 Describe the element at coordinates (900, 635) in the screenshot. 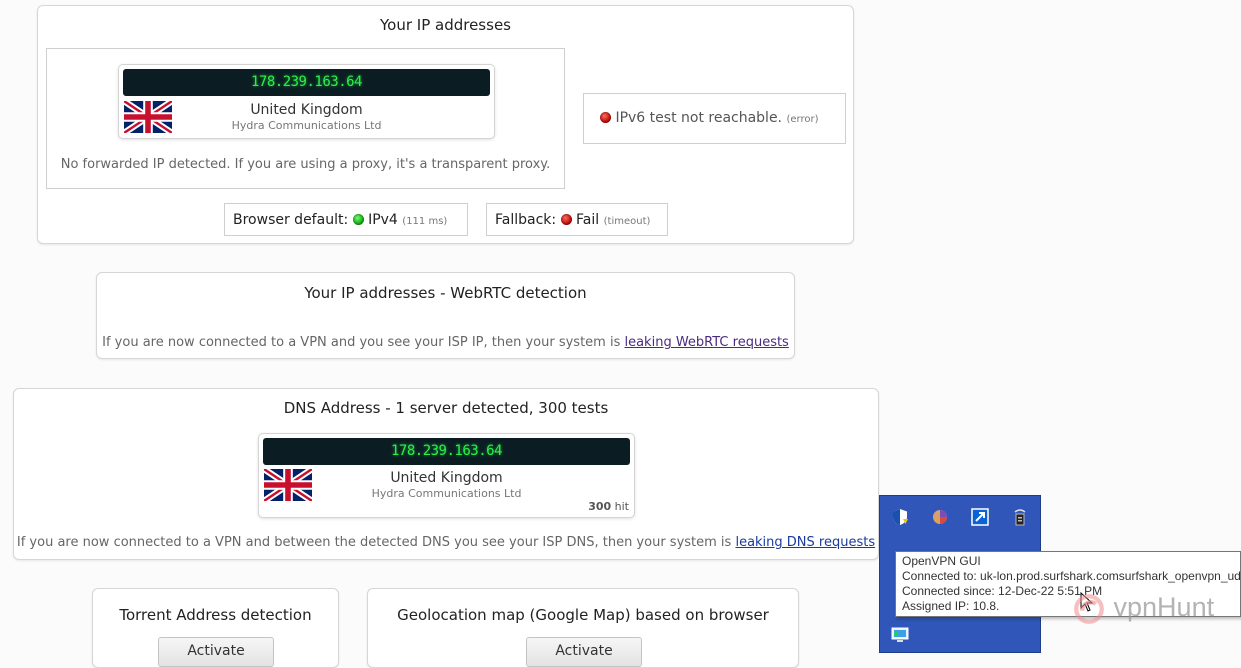

I see `monitor-icon` at that location.